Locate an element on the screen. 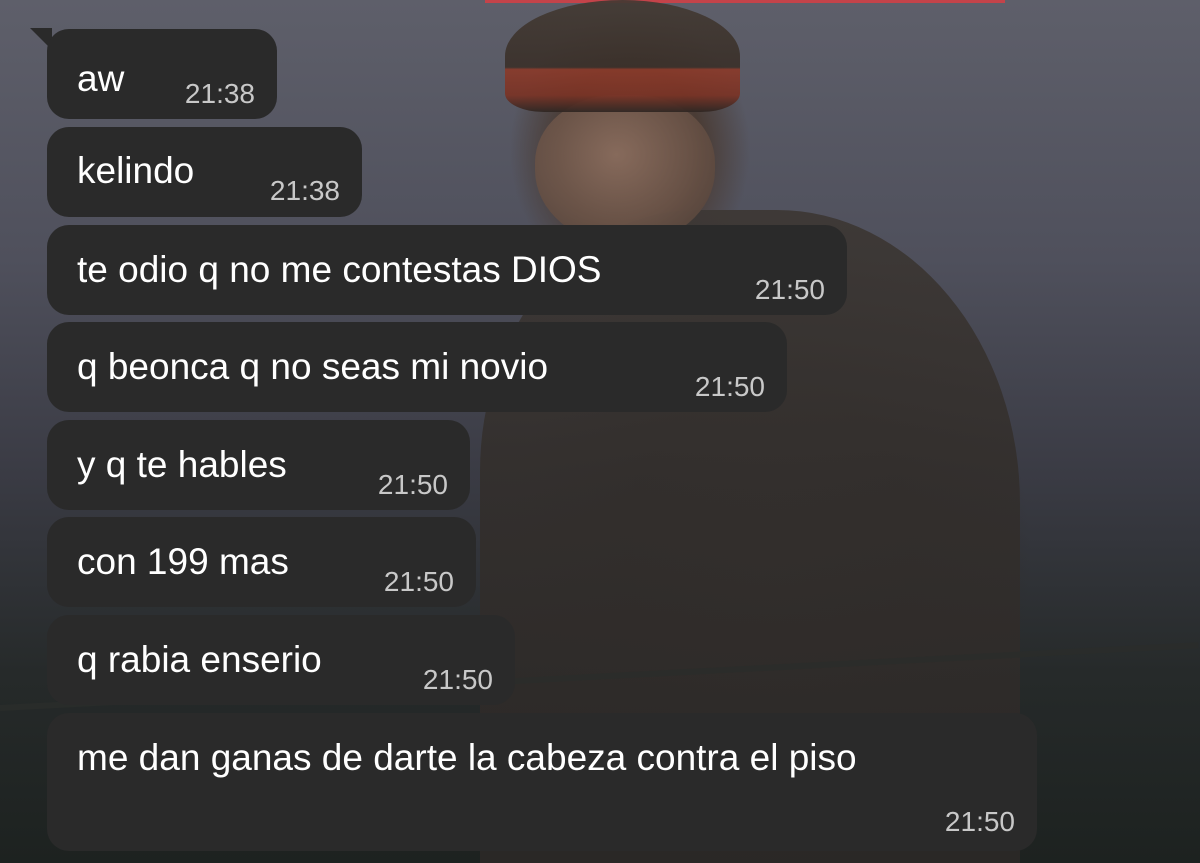 This screenshot has width=1200, height=863. message-bubble: con 199 mas 21:50 is located at coordinates (261, 562).